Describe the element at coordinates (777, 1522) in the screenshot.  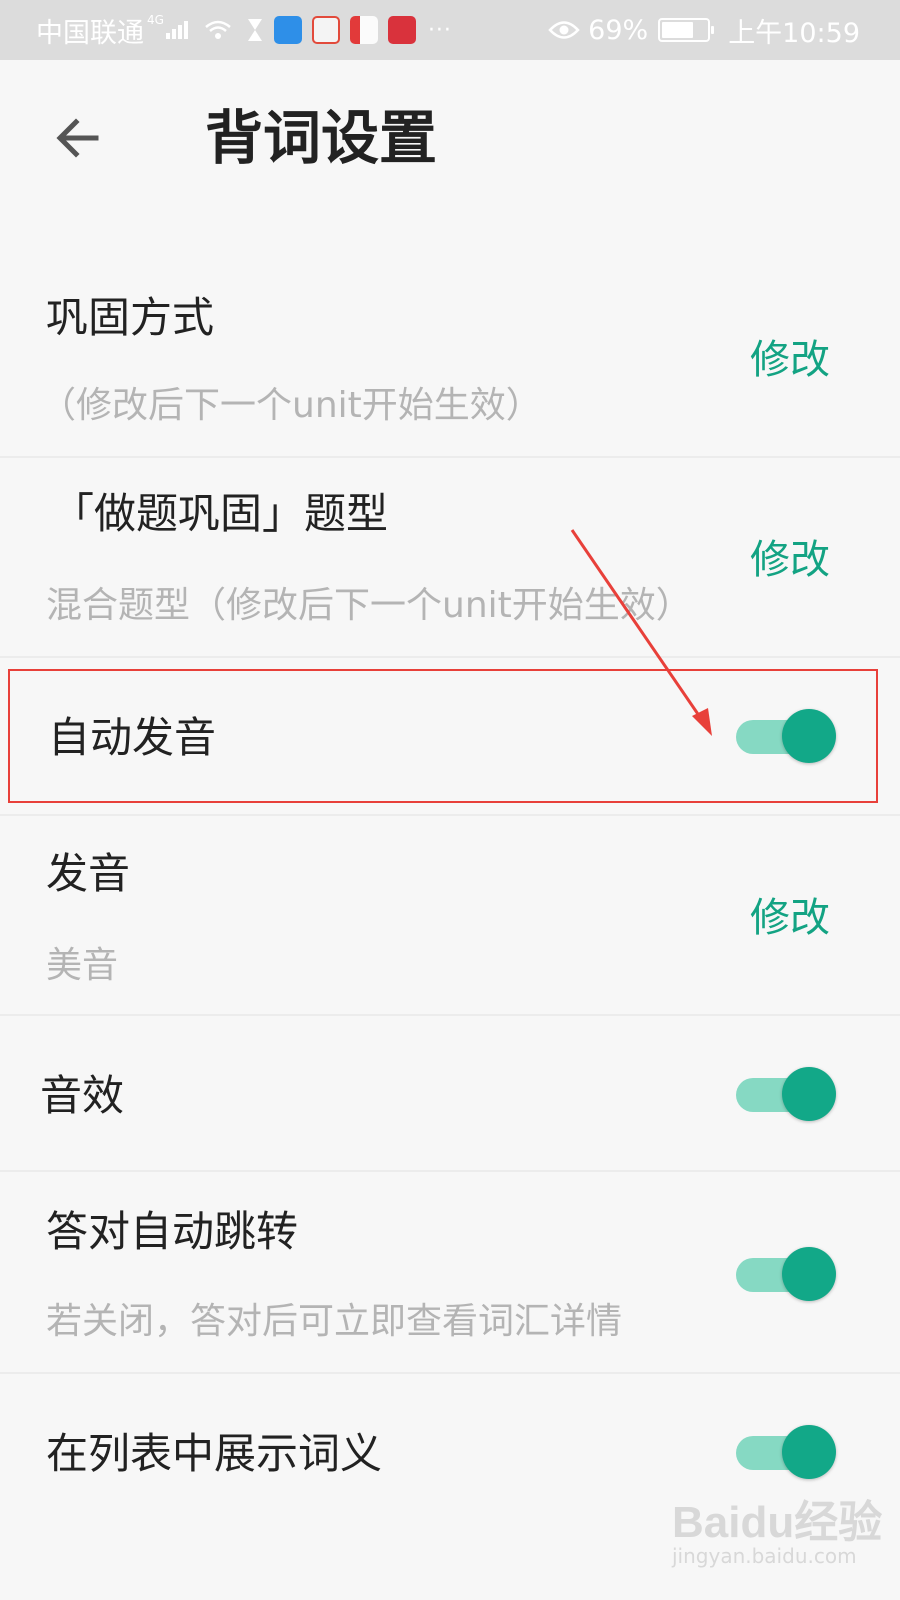
I see `watermark-main: Baidu经验` at that location.